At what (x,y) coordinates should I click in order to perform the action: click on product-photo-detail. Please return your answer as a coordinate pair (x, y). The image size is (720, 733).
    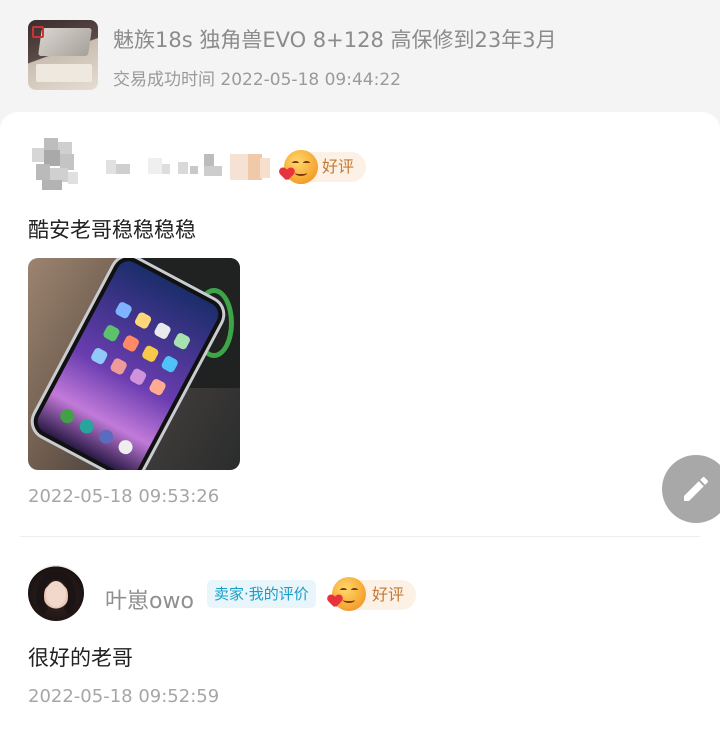
    Looking at the image, I should click on (38, 32).